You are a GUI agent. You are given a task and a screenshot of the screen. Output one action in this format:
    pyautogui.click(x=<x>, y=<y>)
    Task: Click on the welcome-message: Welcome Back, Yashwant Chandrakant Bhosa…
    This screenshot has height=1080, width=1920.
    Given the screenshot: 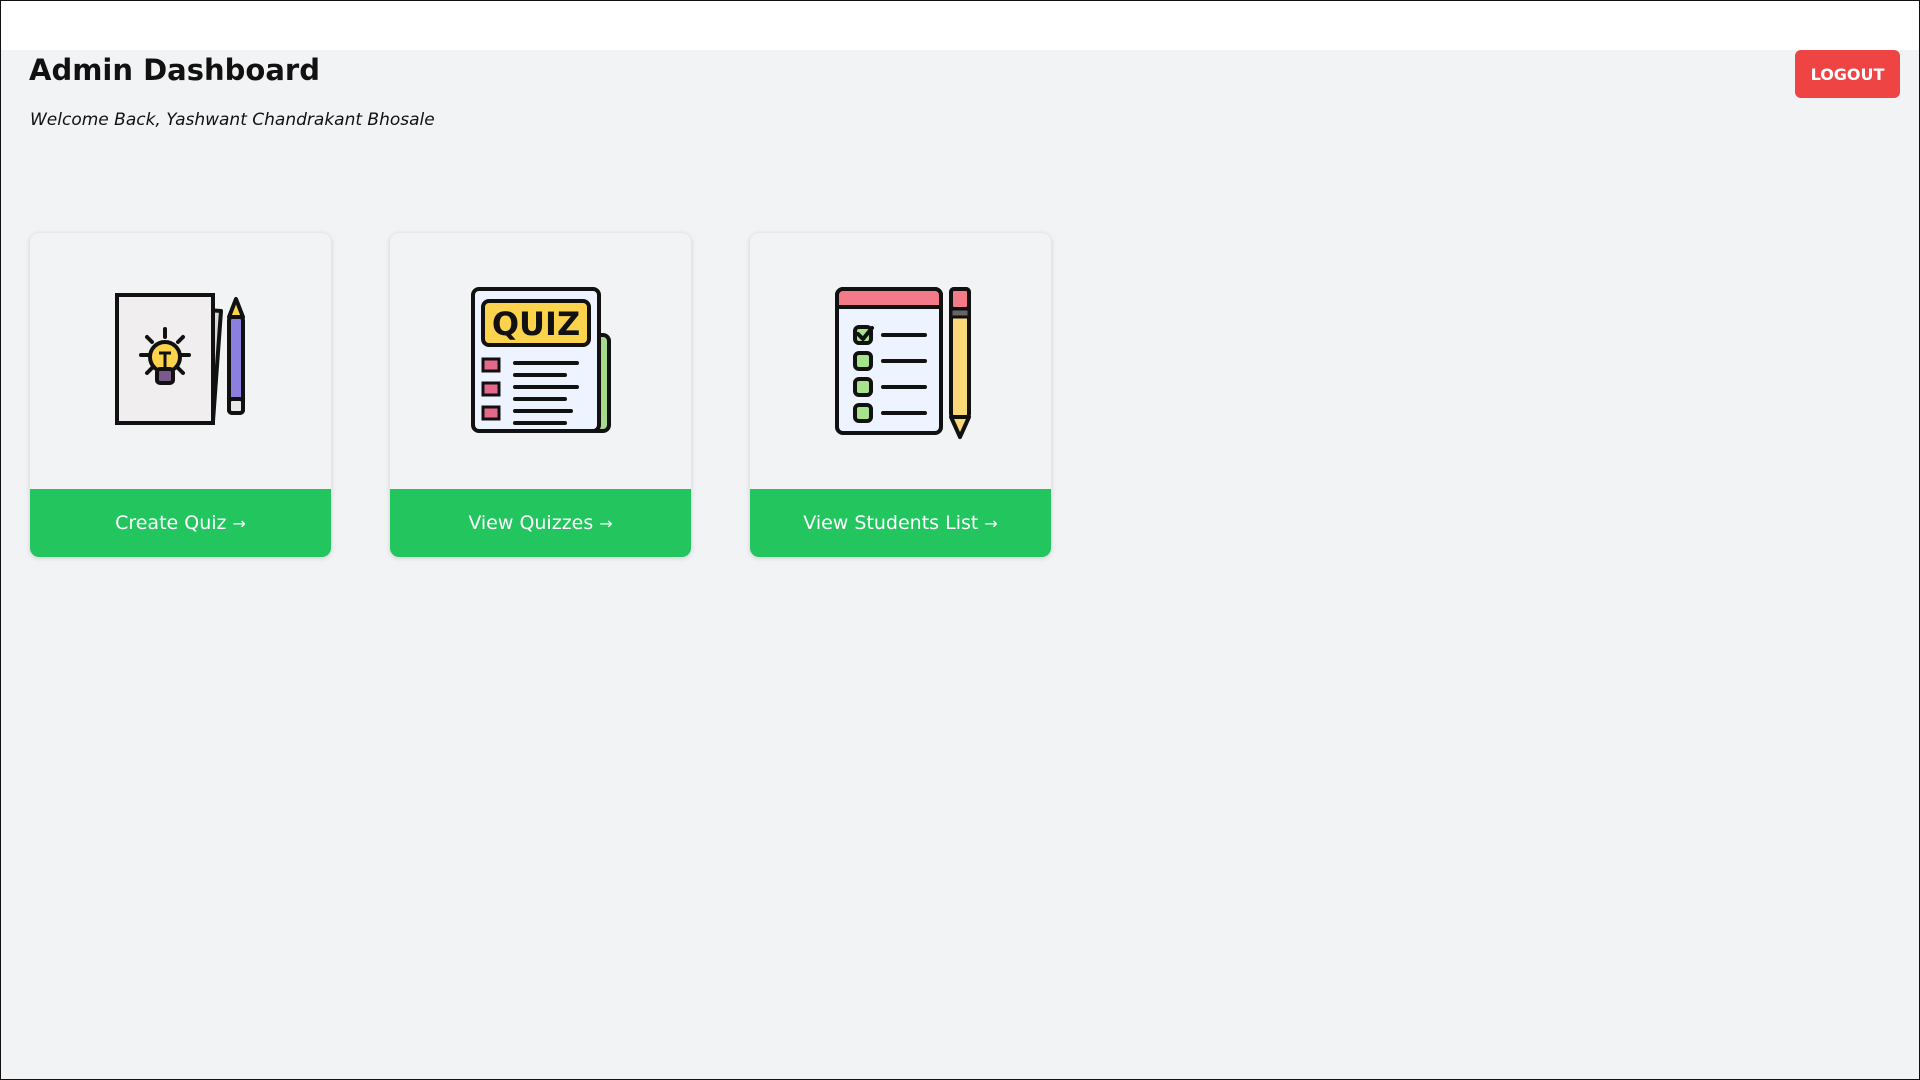 What is the action you would take?
    pyautogui.click(x=232, y=120)
    